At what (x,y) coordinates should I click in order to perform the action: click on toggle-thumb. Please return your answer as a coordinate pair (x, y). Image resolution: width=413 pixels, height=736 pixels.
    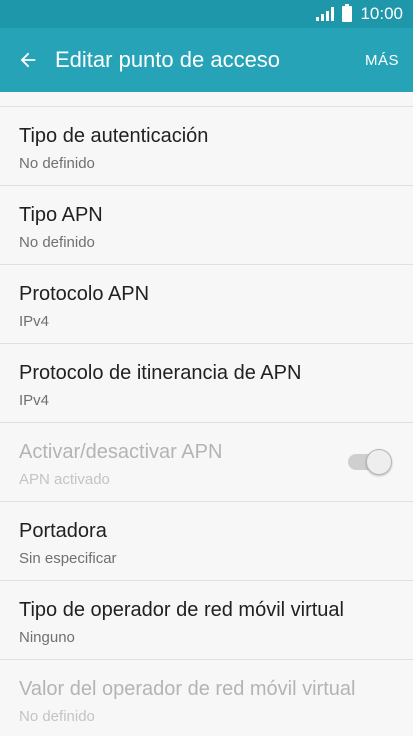
    Looking at the image, I should click on (379, 462).